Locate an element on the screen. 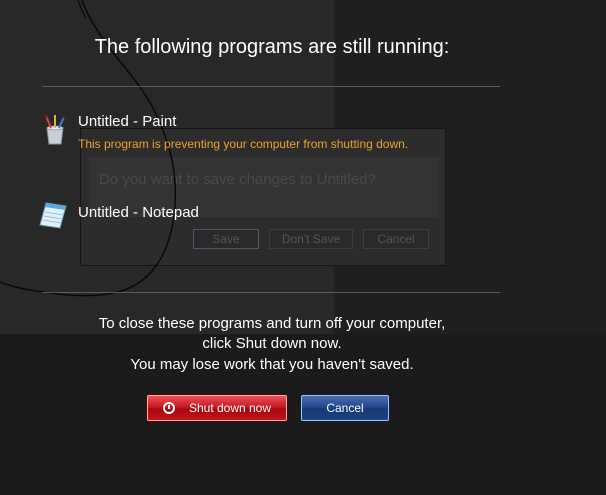 This screenshot has height=495, width=606. cancel-label: Cancel is located at coordinates (345, 408).